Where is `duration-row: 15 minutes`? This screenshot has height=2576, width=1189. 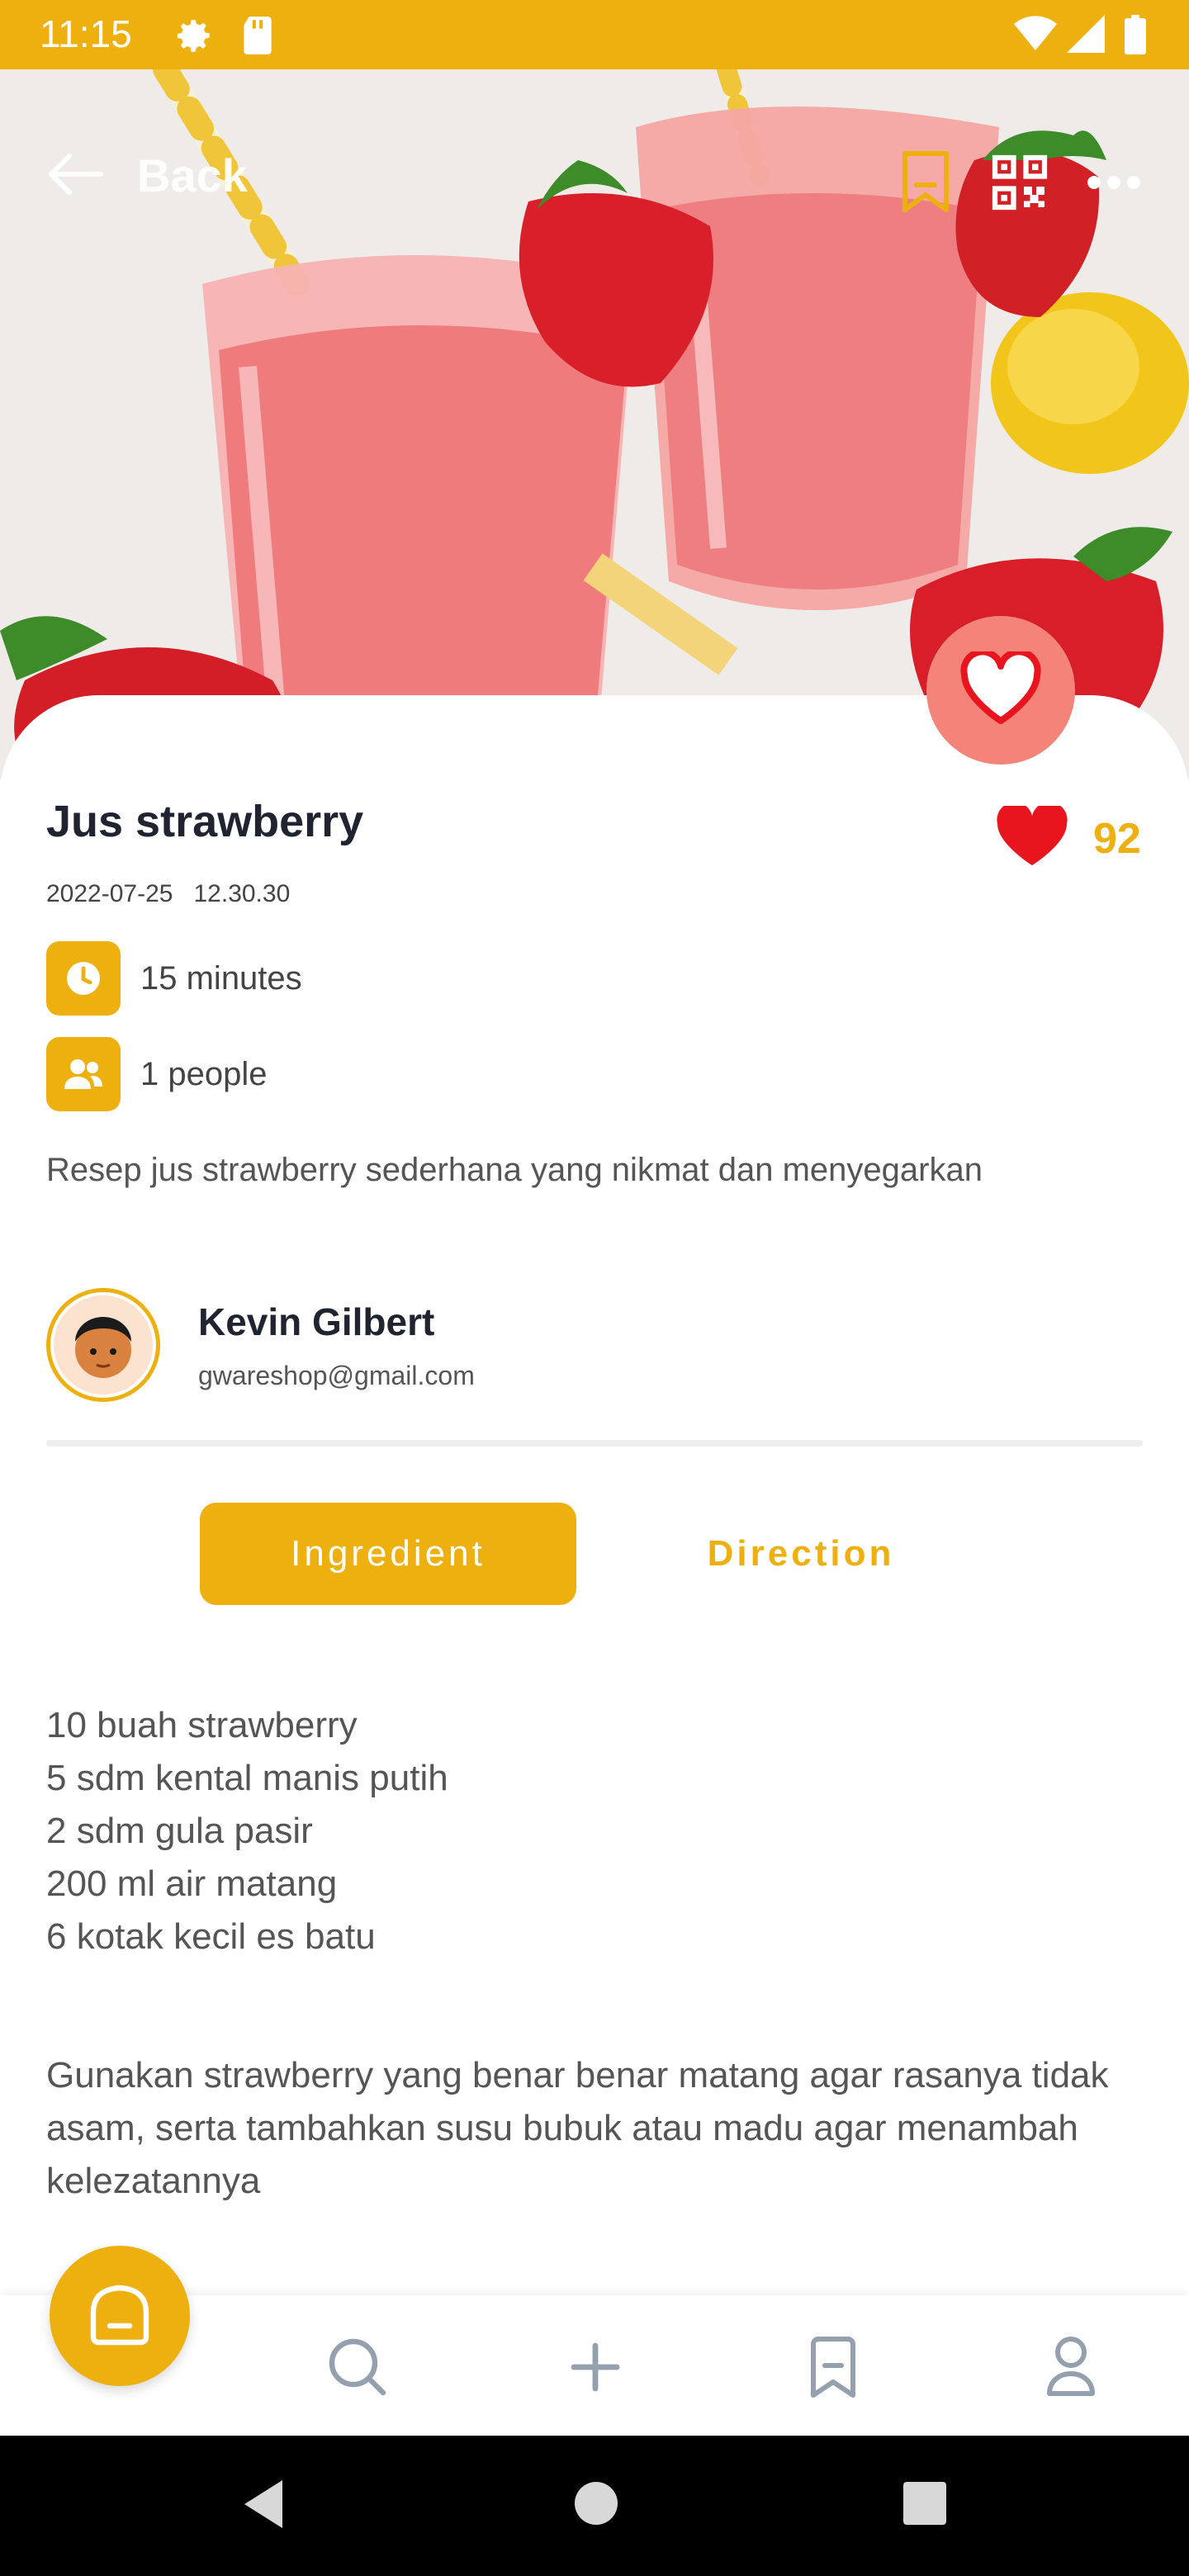
duration-row: 15 minutes is located at coordinates (174, 978).